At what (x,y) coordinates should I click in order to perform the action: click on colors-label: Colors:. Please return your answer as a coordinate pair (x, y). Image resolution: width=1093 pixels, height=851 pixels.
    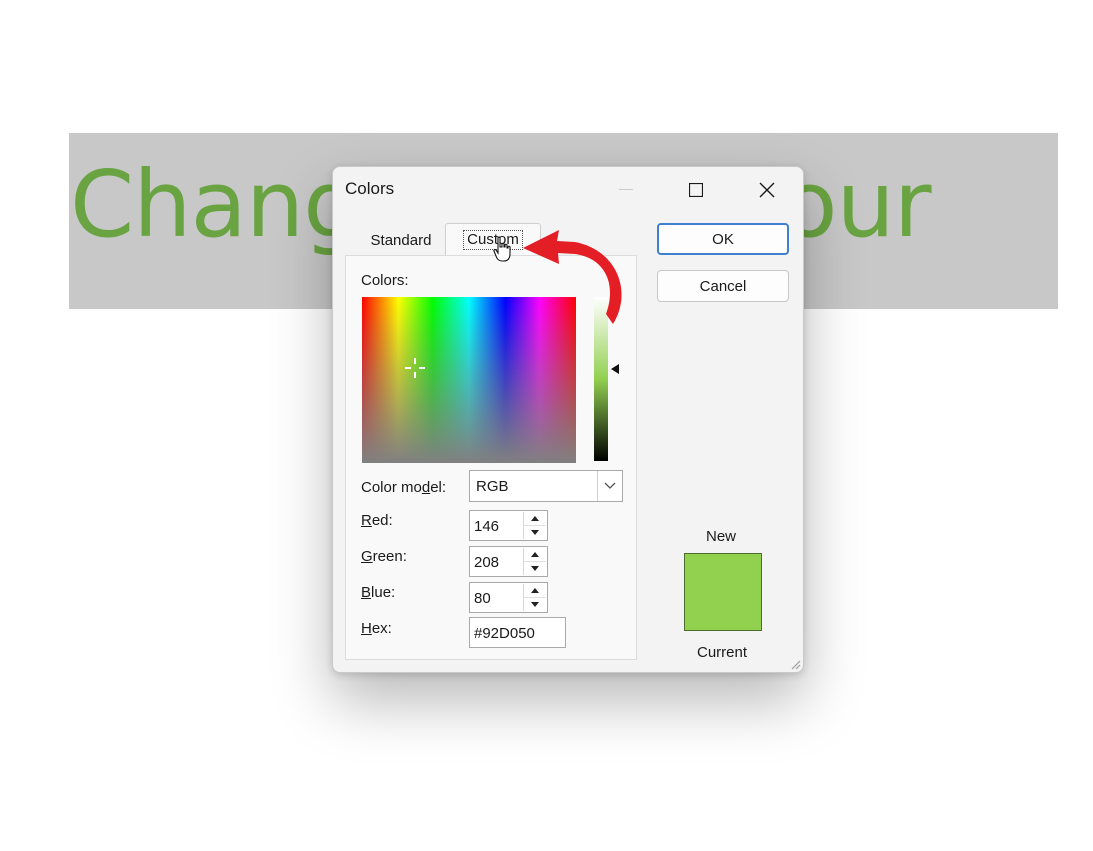
    Looking at the image, I should click on (385, 280).